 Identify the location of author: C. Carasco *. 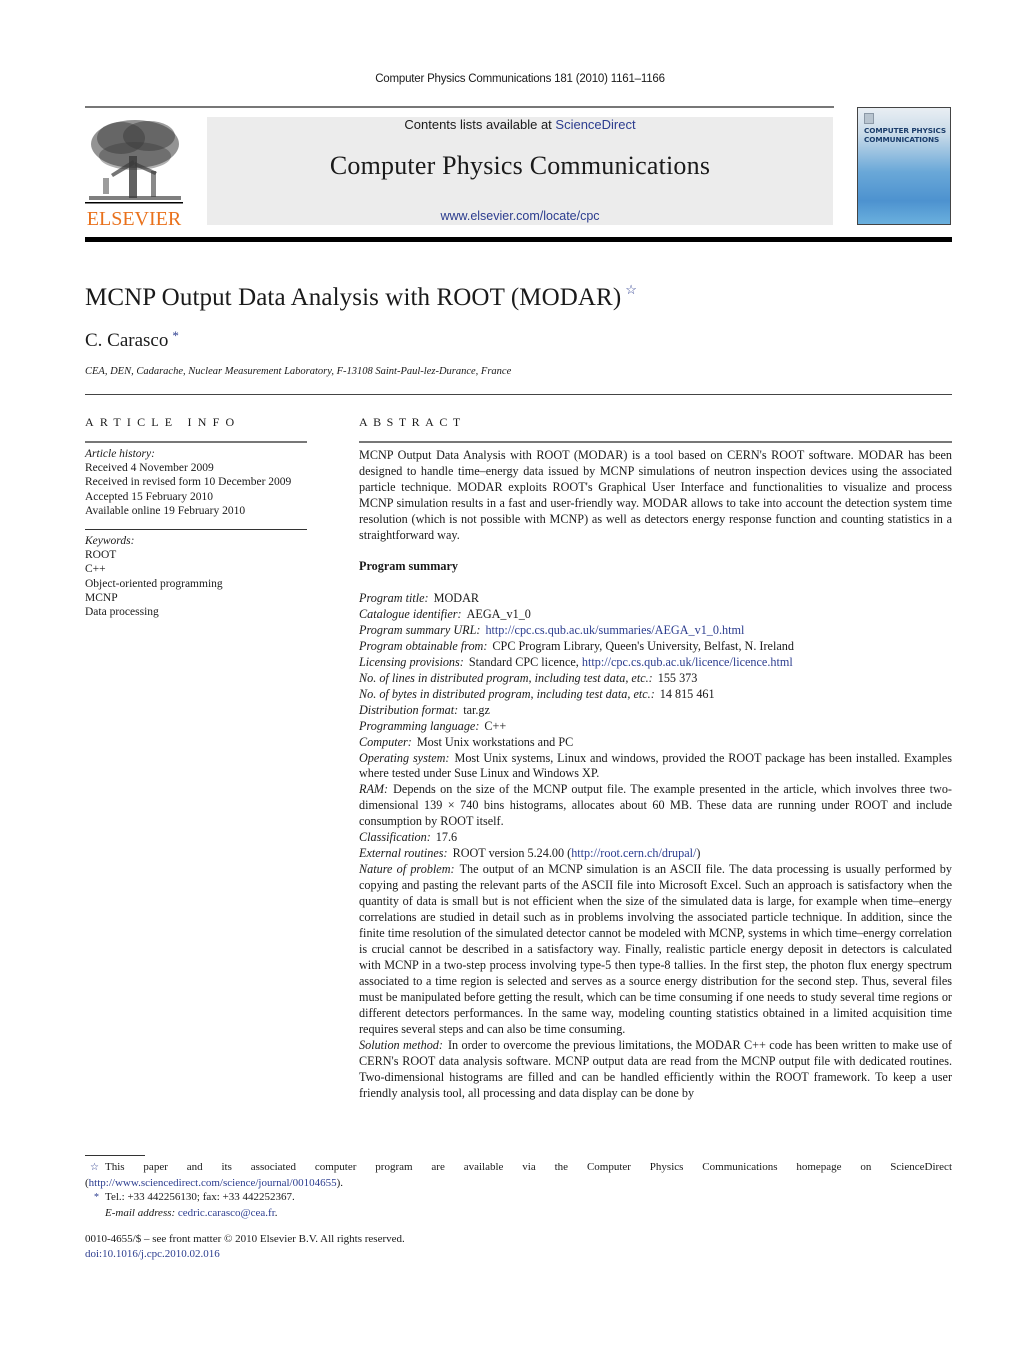
(132, 340).